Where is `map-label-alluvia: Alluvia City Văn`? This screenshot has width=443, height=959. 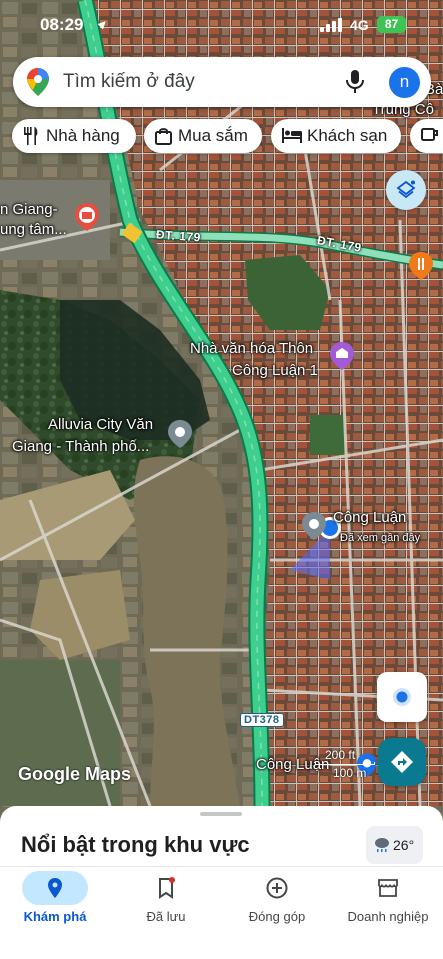 map-label-alluvia: Alluvia City Văn is located at coordinates (100, 424).